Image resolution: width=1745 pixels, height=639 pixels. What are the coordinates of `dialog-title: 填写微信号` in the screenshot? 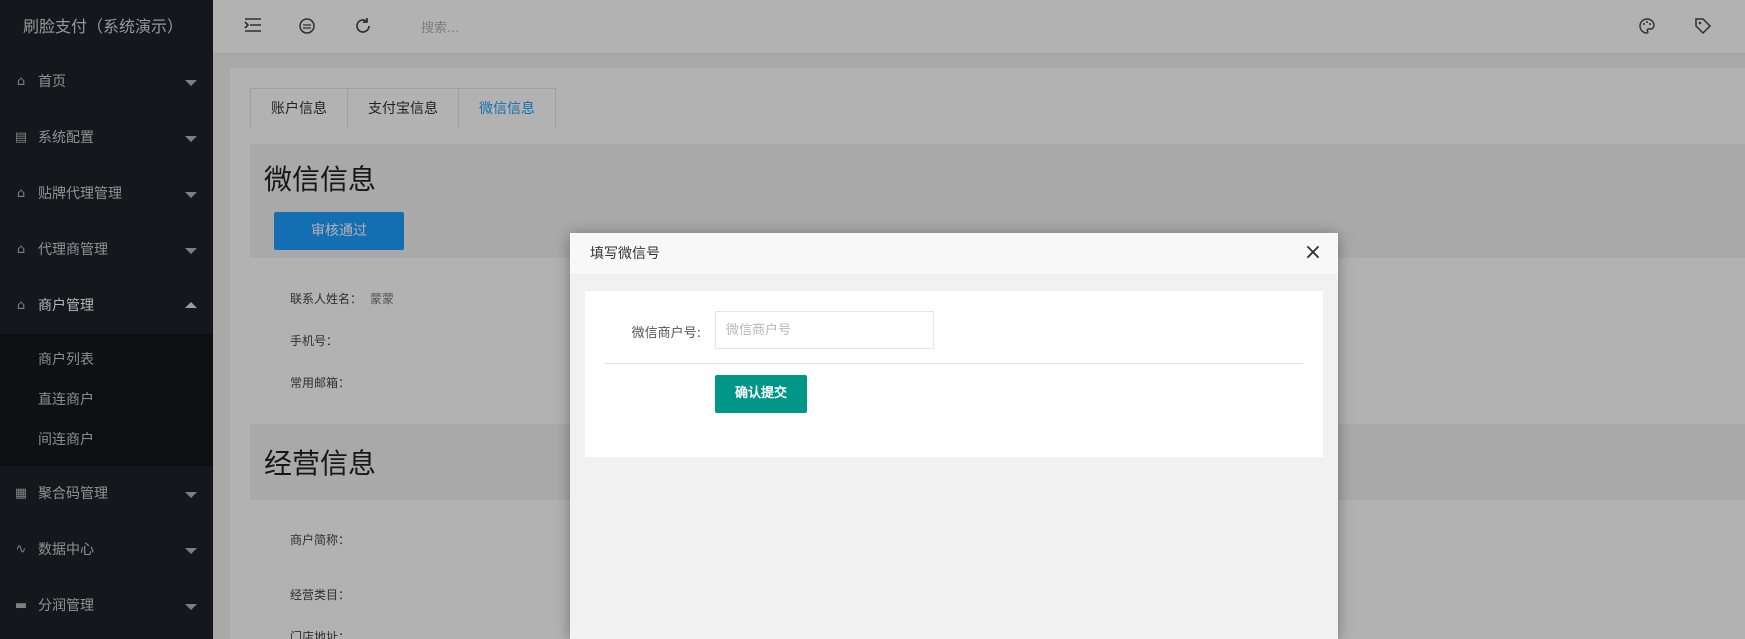 It's located at (954, 254).